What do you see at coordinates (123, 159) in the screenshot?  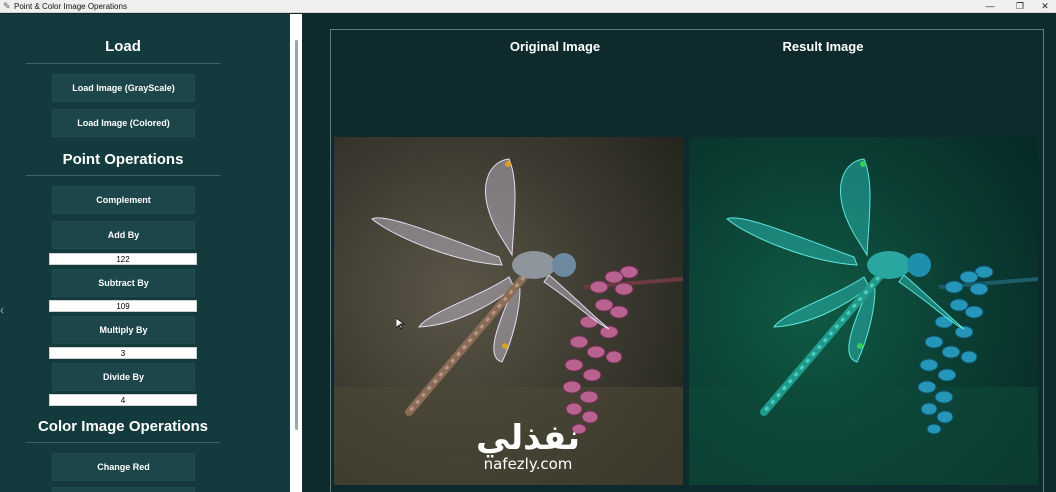 I see `point-operations-title: Point Operations` at bounding box center [123, 159].